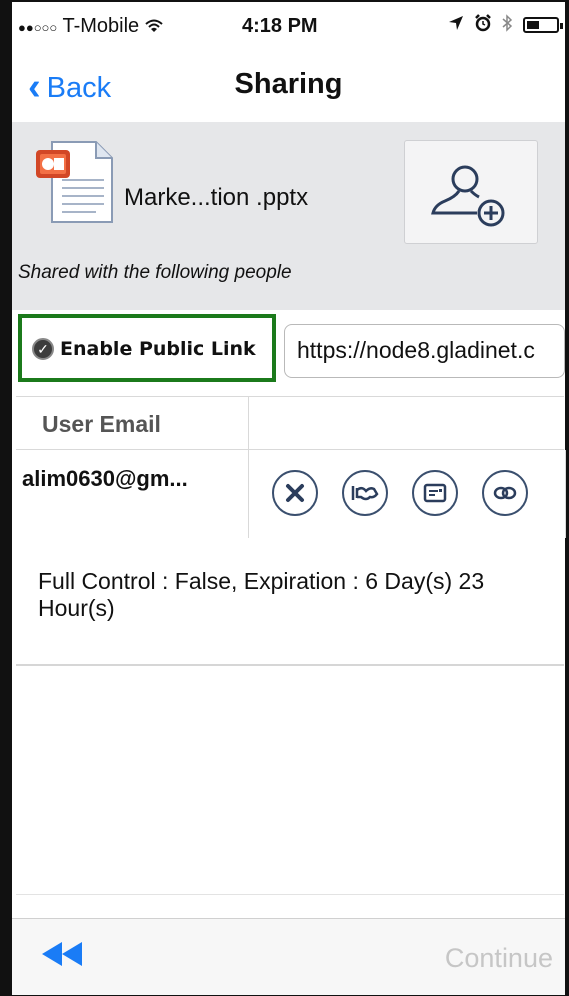 The width and height of the screenshot is (569, 996). I want to click on rewind-icon, so click(62, 954).